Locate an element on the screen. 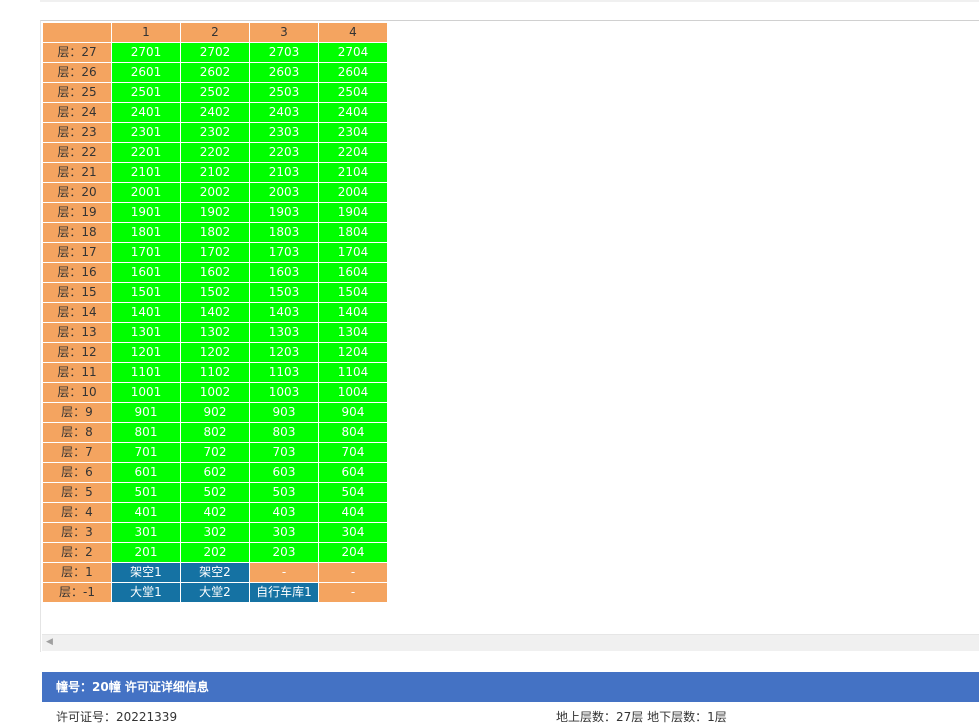 The image size is (979, 727). unit-cell: 303 is located at coordinates (284, 532).